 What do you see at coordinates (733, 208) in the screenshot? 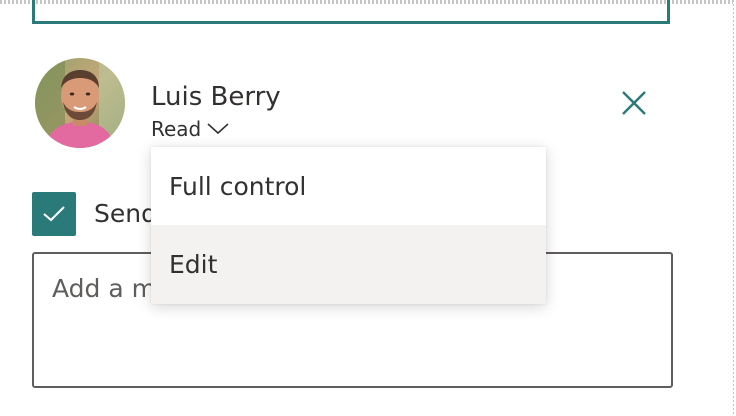
I see `frame-right-edge` at bounding box center [733, 208].